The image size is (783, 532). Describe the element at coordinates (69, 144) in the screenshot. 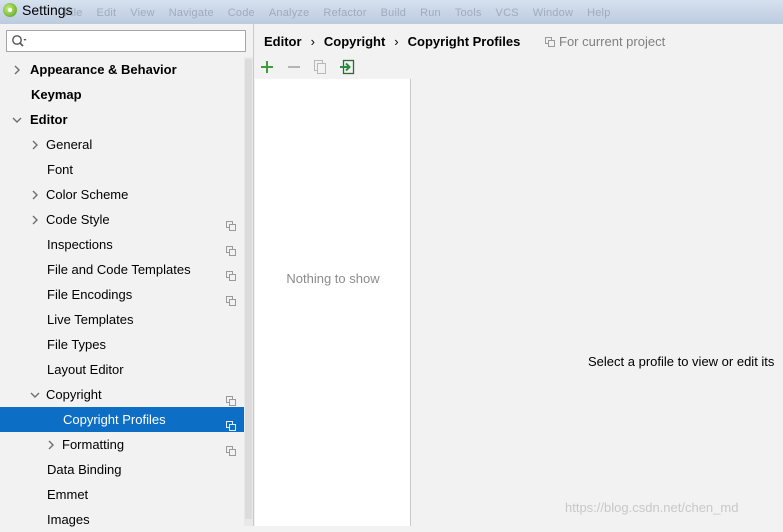

I see `tree-item-label: General` at that location.